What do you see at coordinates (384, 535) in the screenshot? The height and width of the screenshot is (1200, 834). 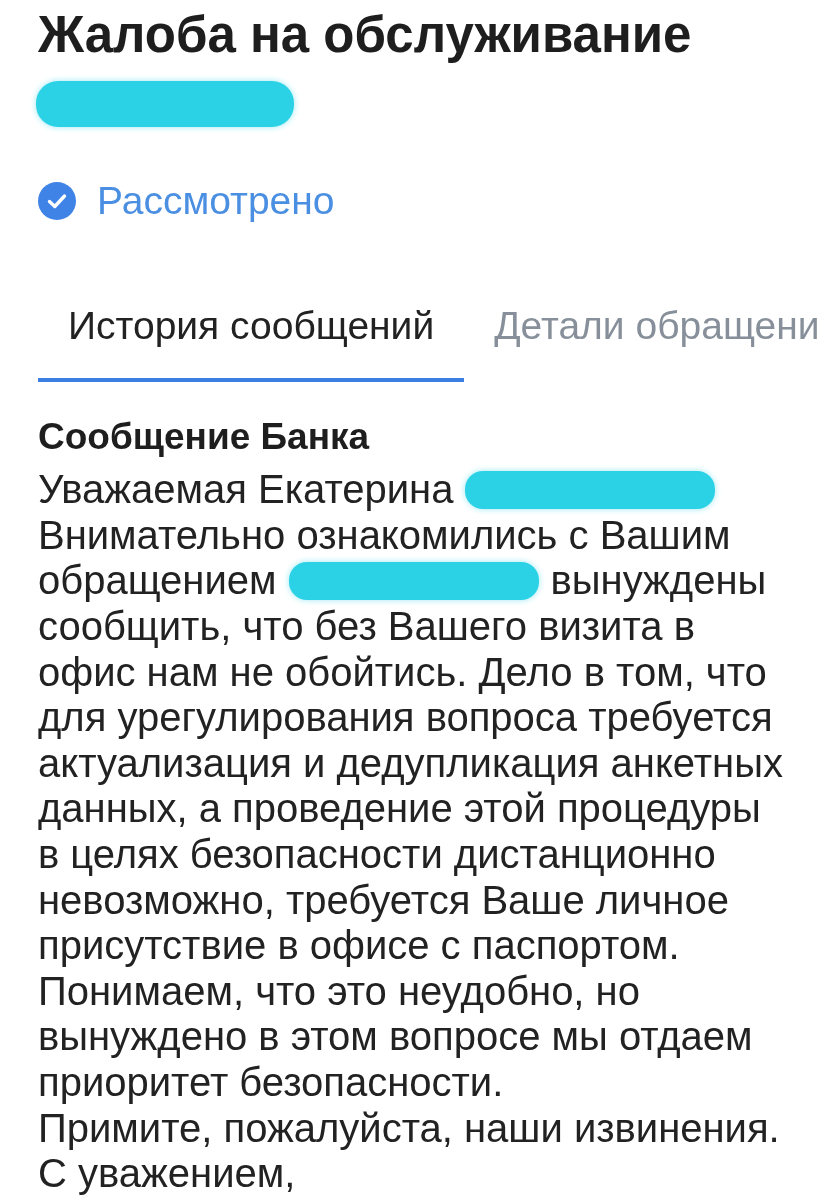 I see `message-line: Внимательно ознакомились с Вашим` at bounding box center [384, 535].